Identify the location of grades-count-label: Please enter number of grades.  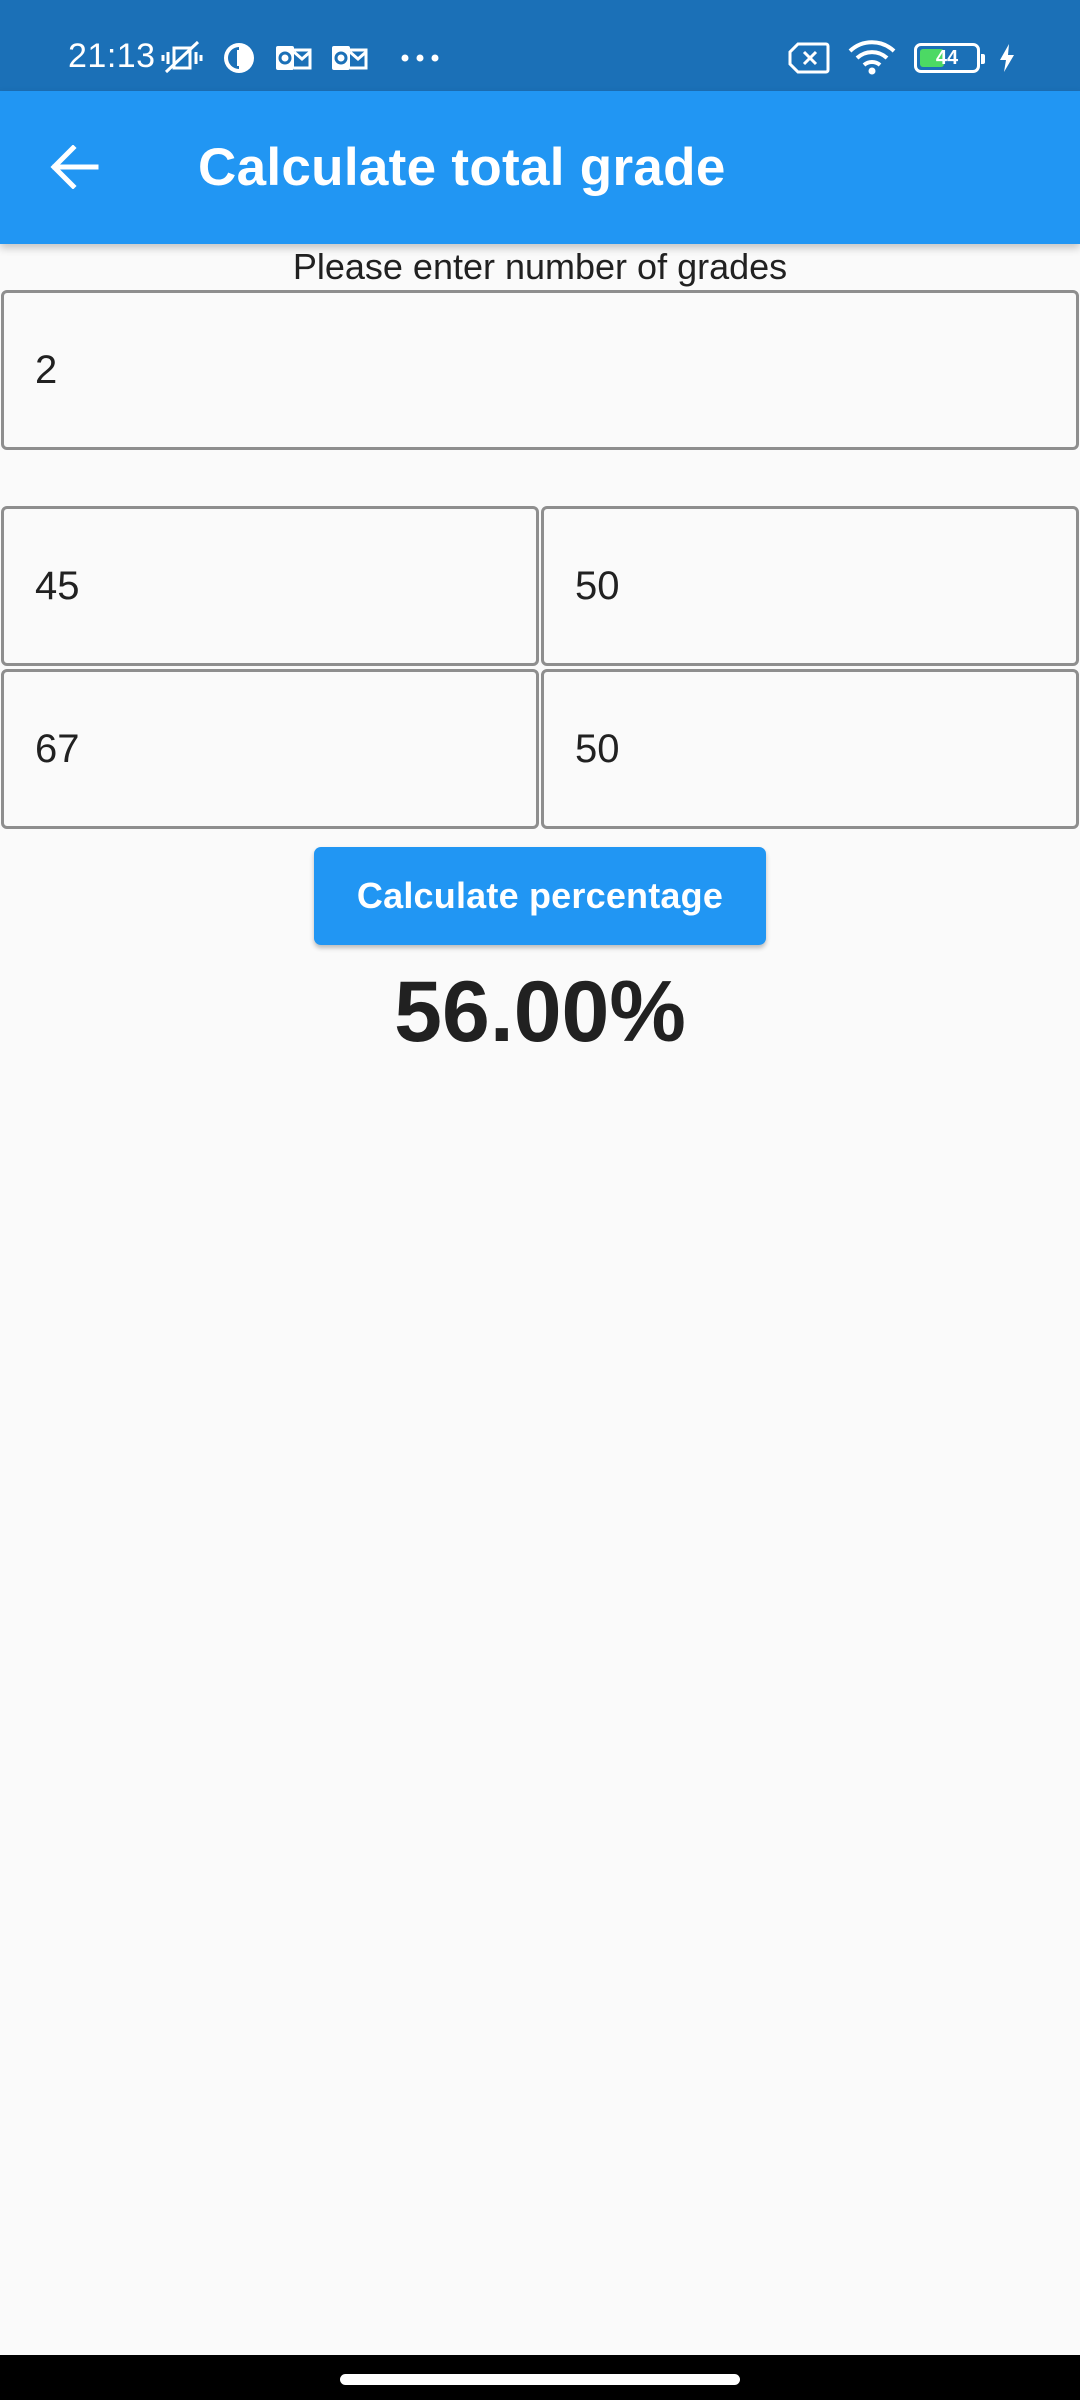
(540, 266).